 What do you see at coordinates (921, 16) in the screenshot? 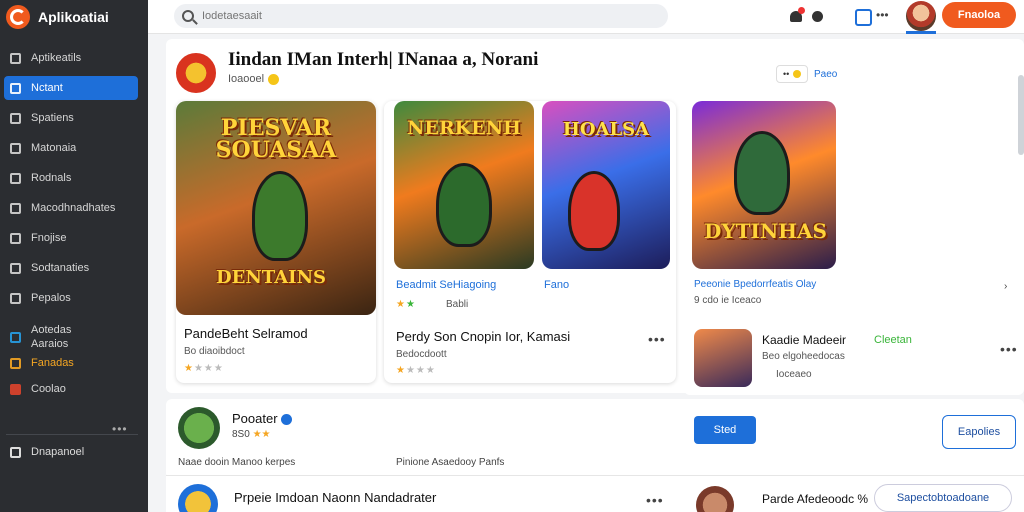
I see `avatar` at bounding box center [921, 16].